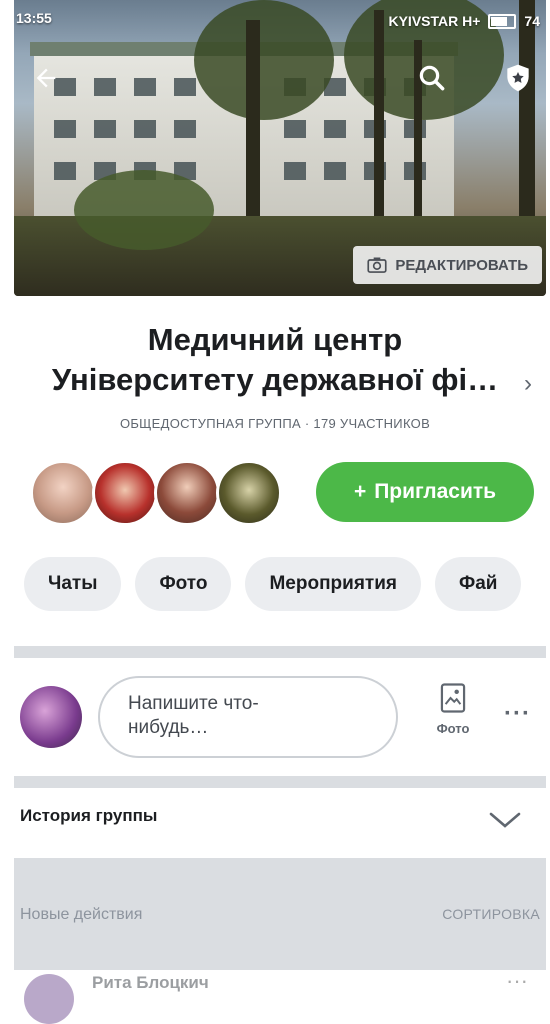  What do you see at coordinates (150, 983) in the screenshot?
I see `post-author: Рита Блоцкич` at bounding box center [150, 983].